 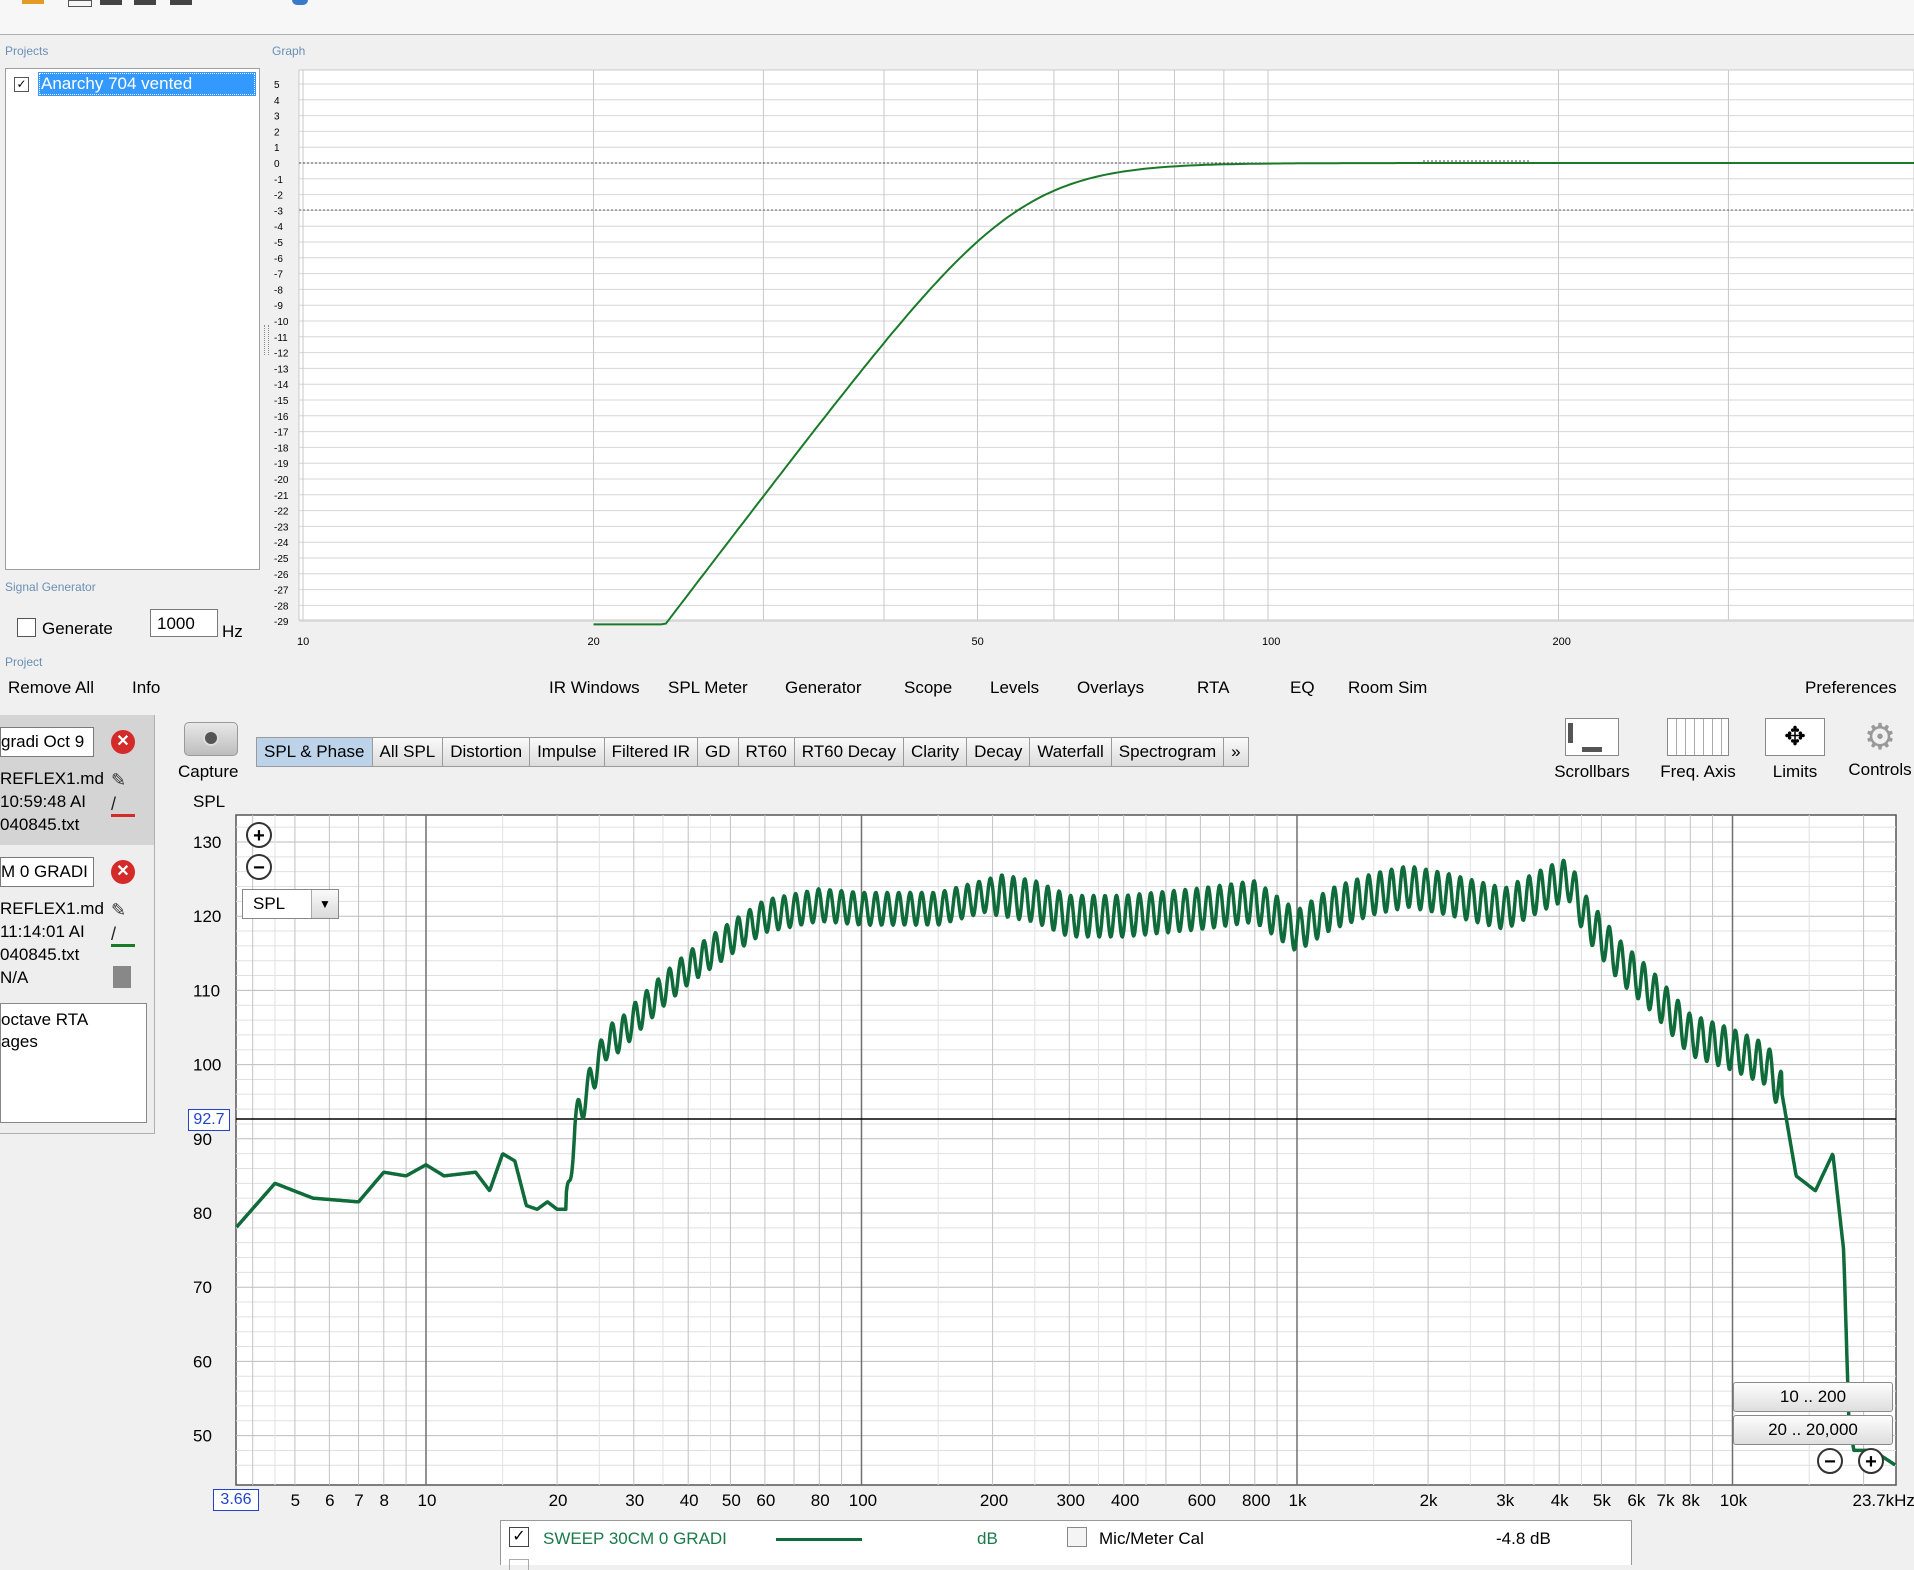 I want to click on trace-offset: -4.8 dB, so click(x=1523, y=1539).